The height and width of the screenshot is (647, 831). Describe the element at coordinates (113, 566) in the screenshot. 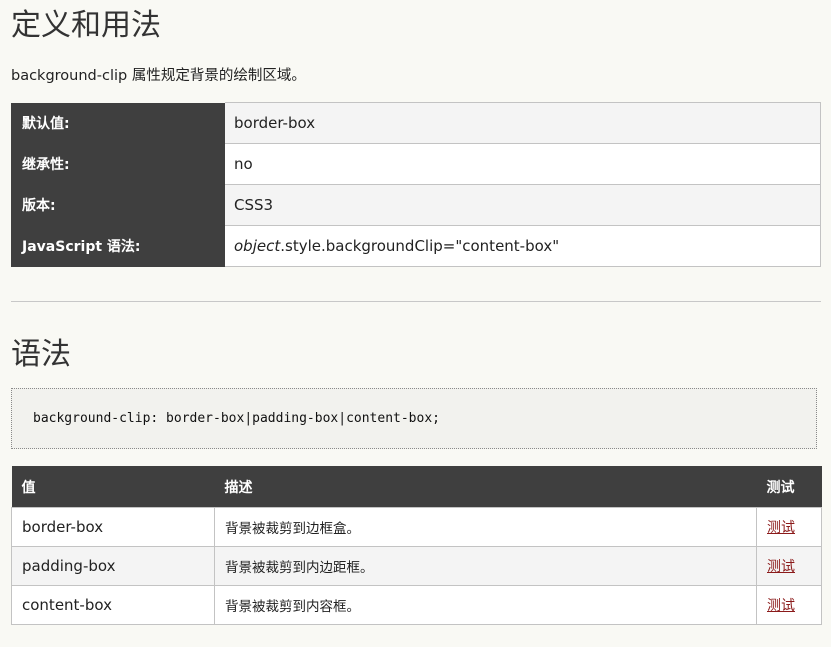

I see `value-cell: padding-box` at that location.